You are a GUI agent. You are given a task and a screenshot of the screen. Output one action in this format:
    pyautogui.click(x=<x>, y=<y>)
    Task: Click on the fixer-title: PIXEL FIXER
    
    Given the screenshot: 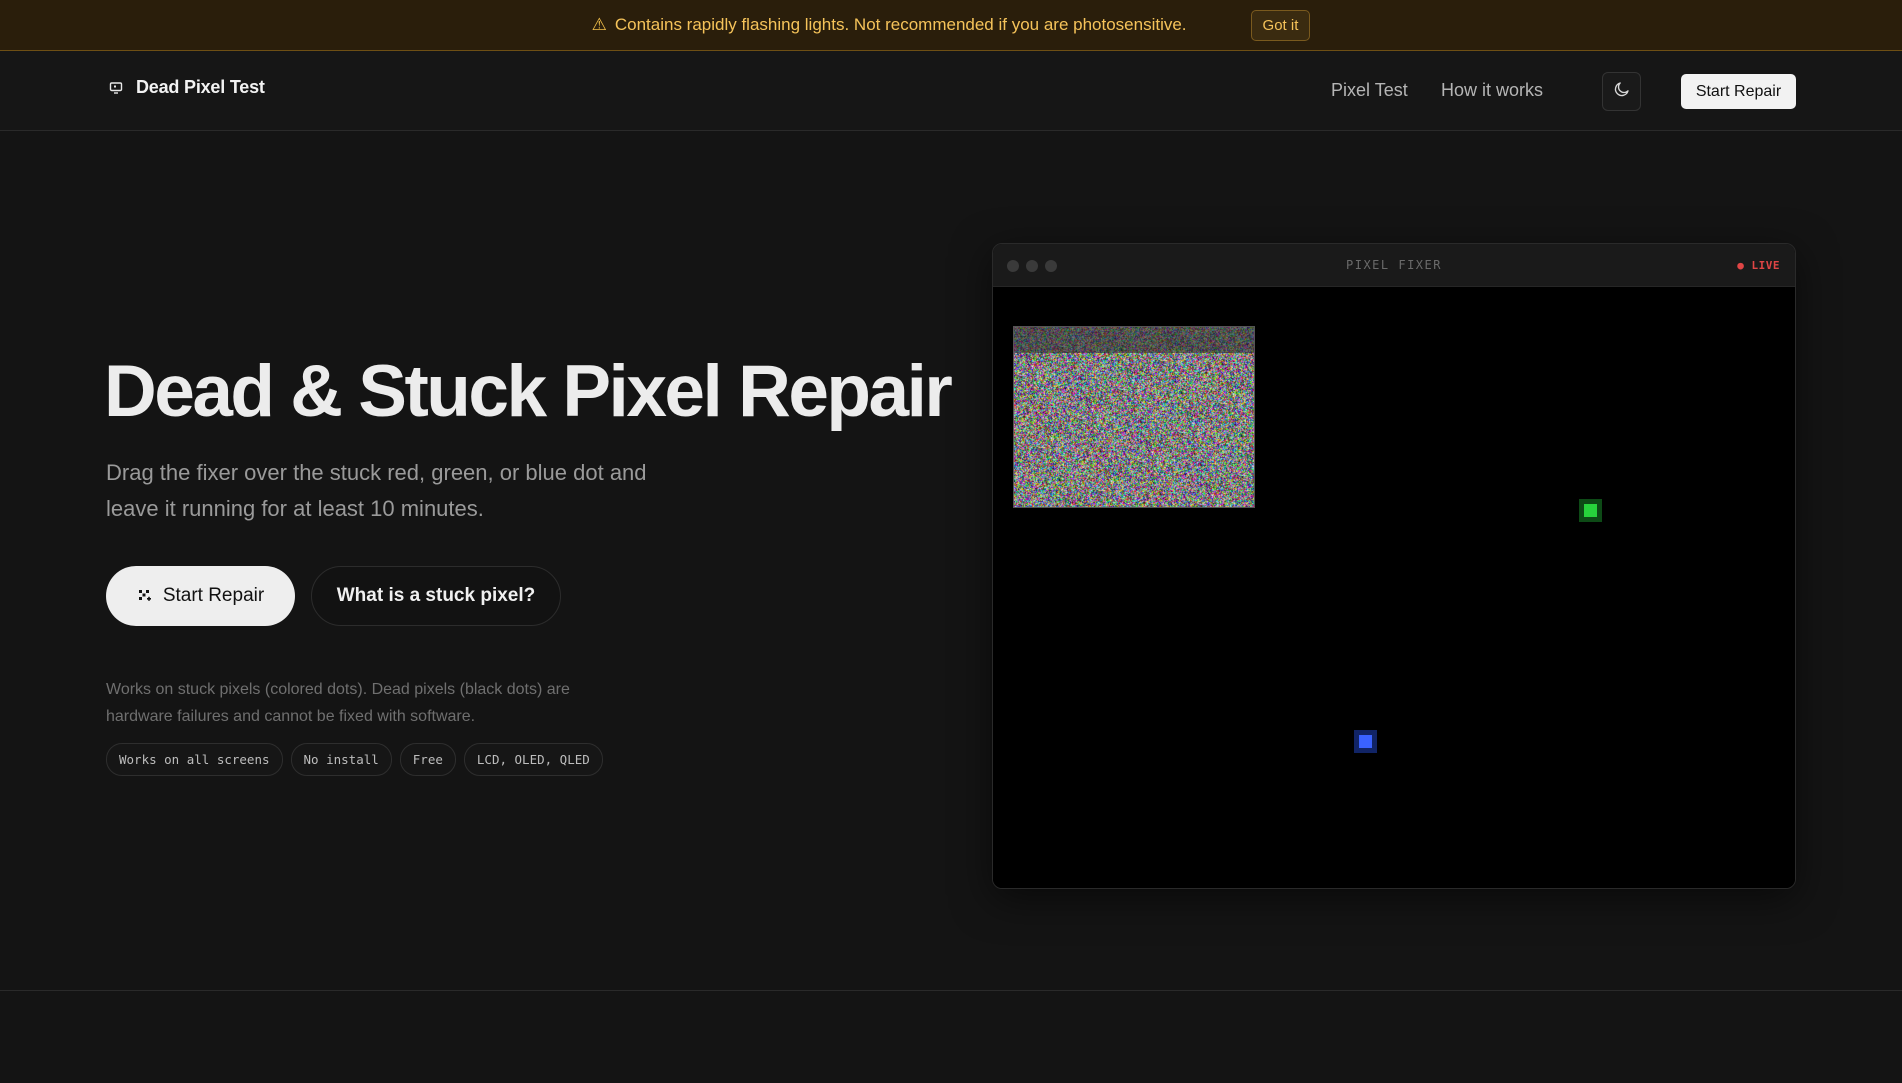 What is the action you would take?
    pyautogui.click(x=1394, y=265)
    